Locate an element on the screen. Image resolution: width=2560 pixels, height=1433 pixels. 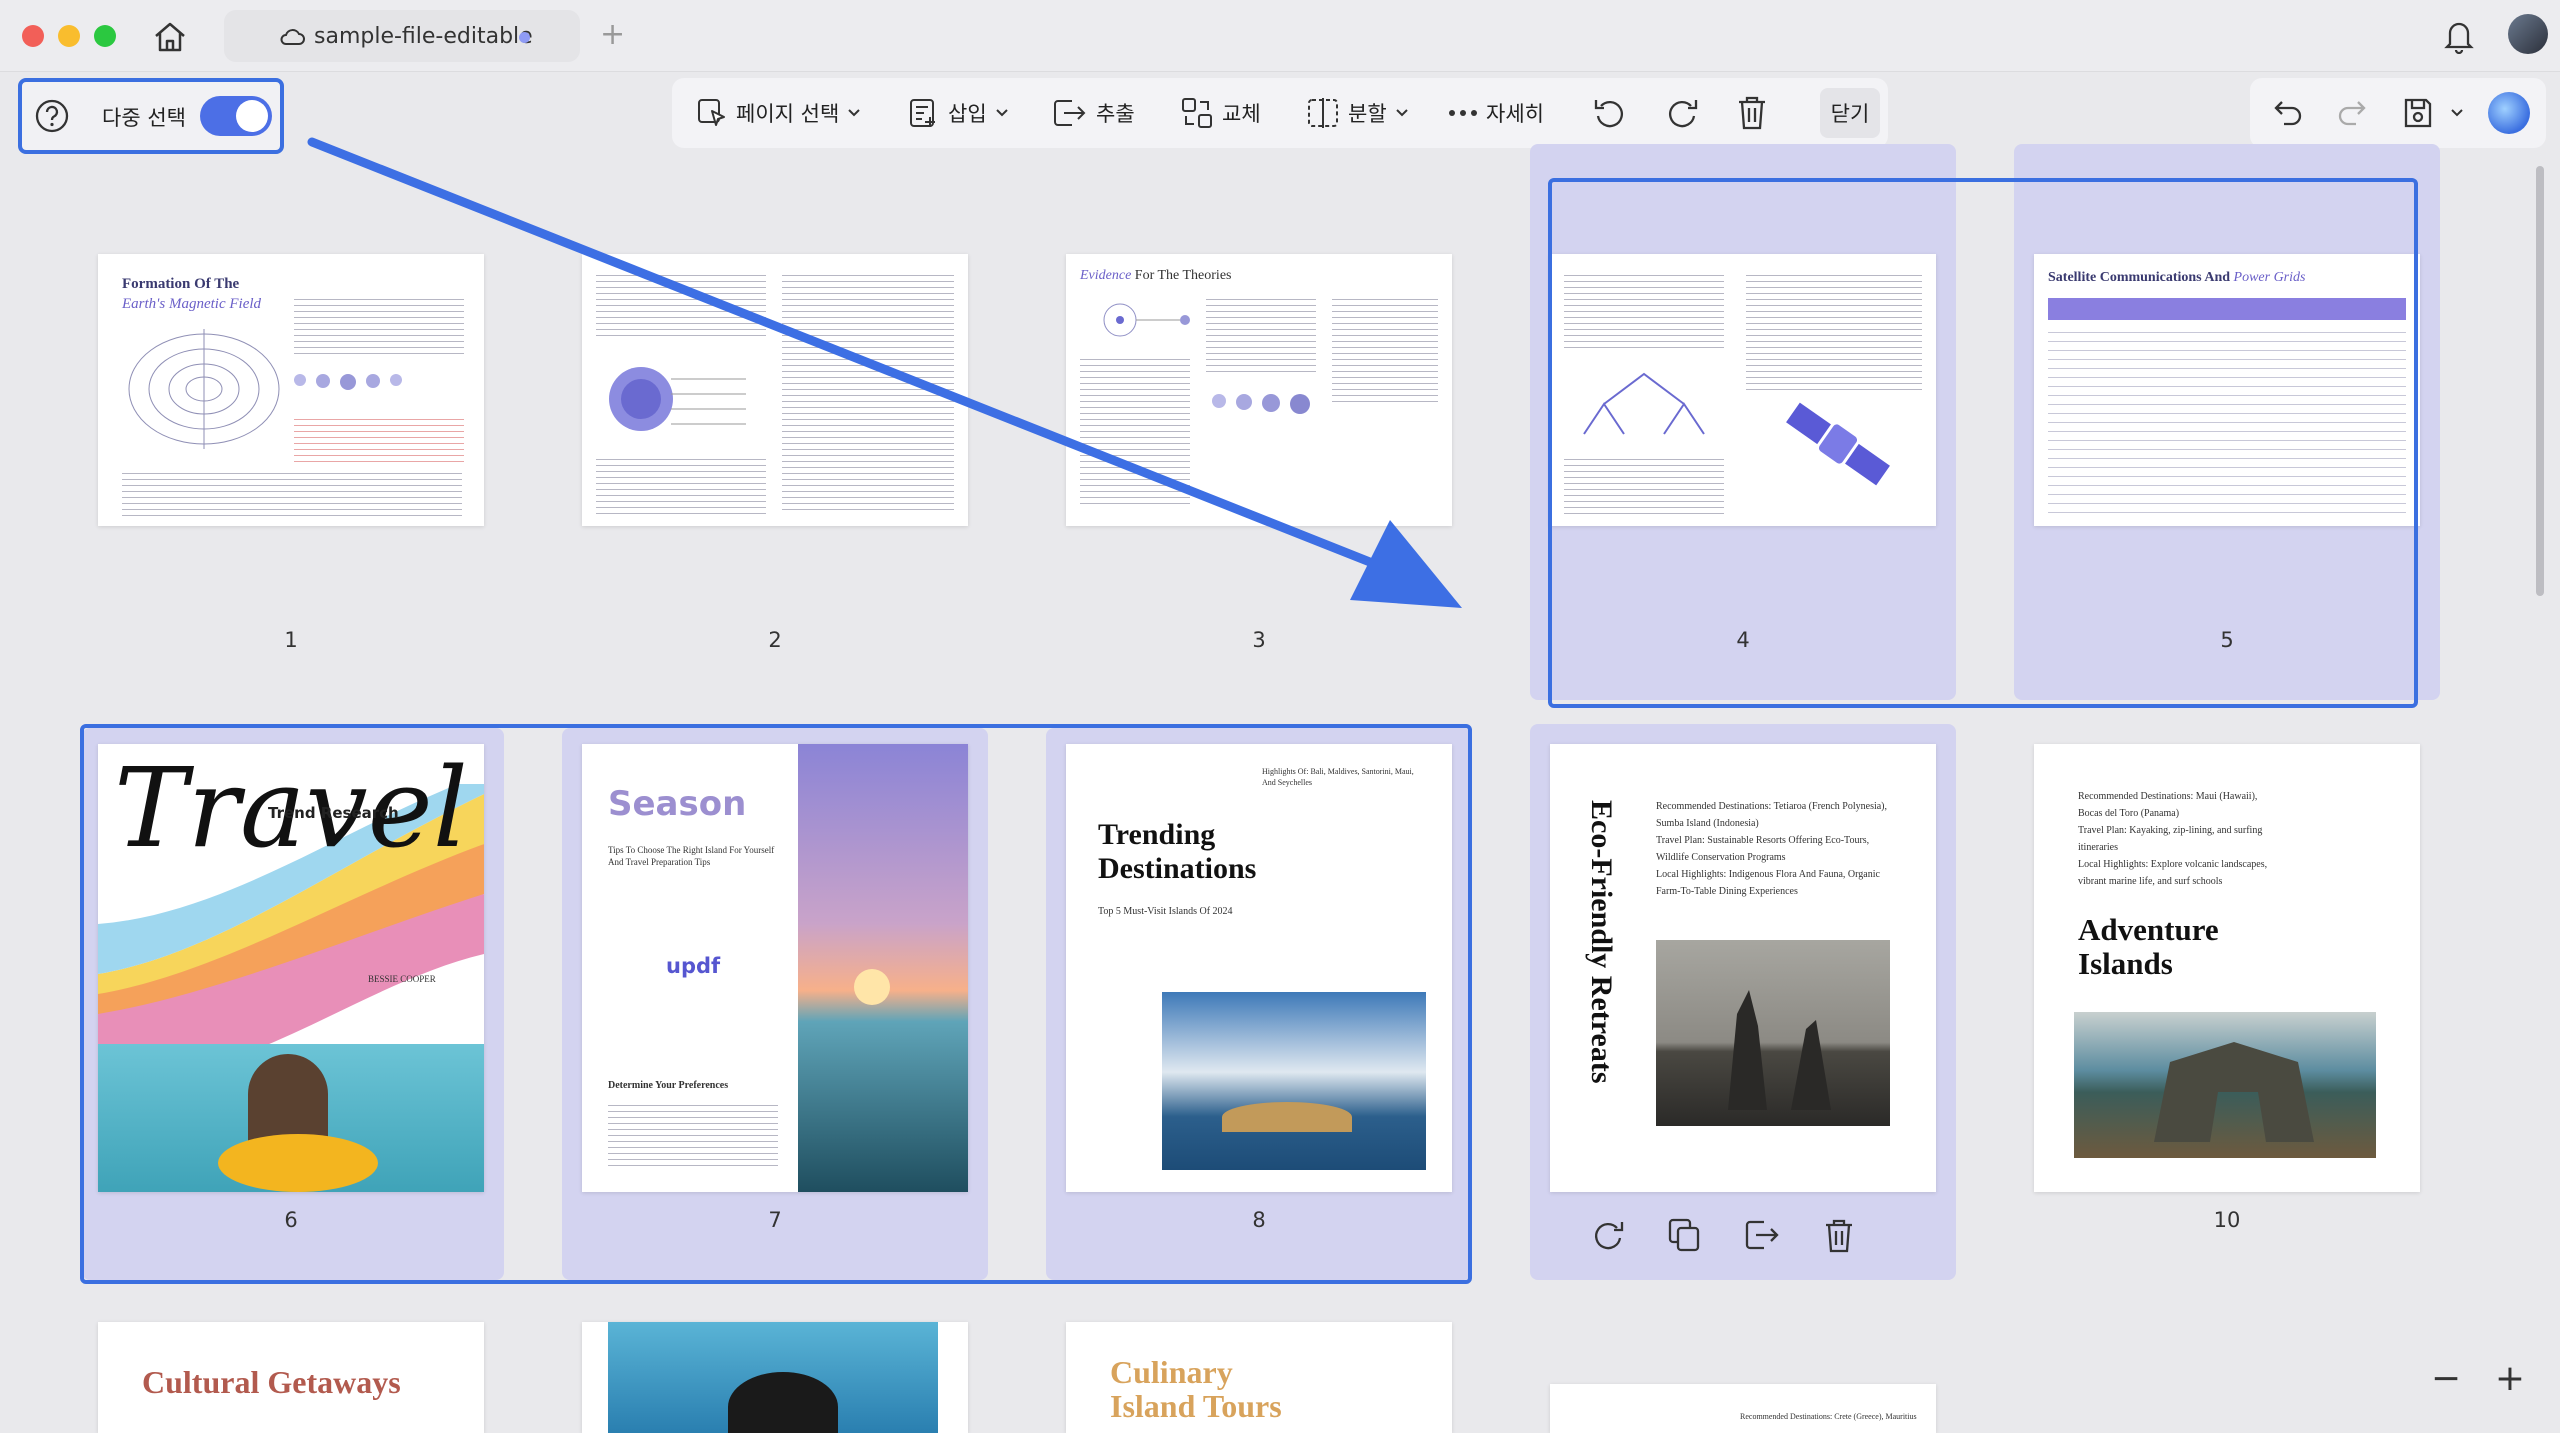
rock-arch-photo is located at coordinates (2225, 1085).